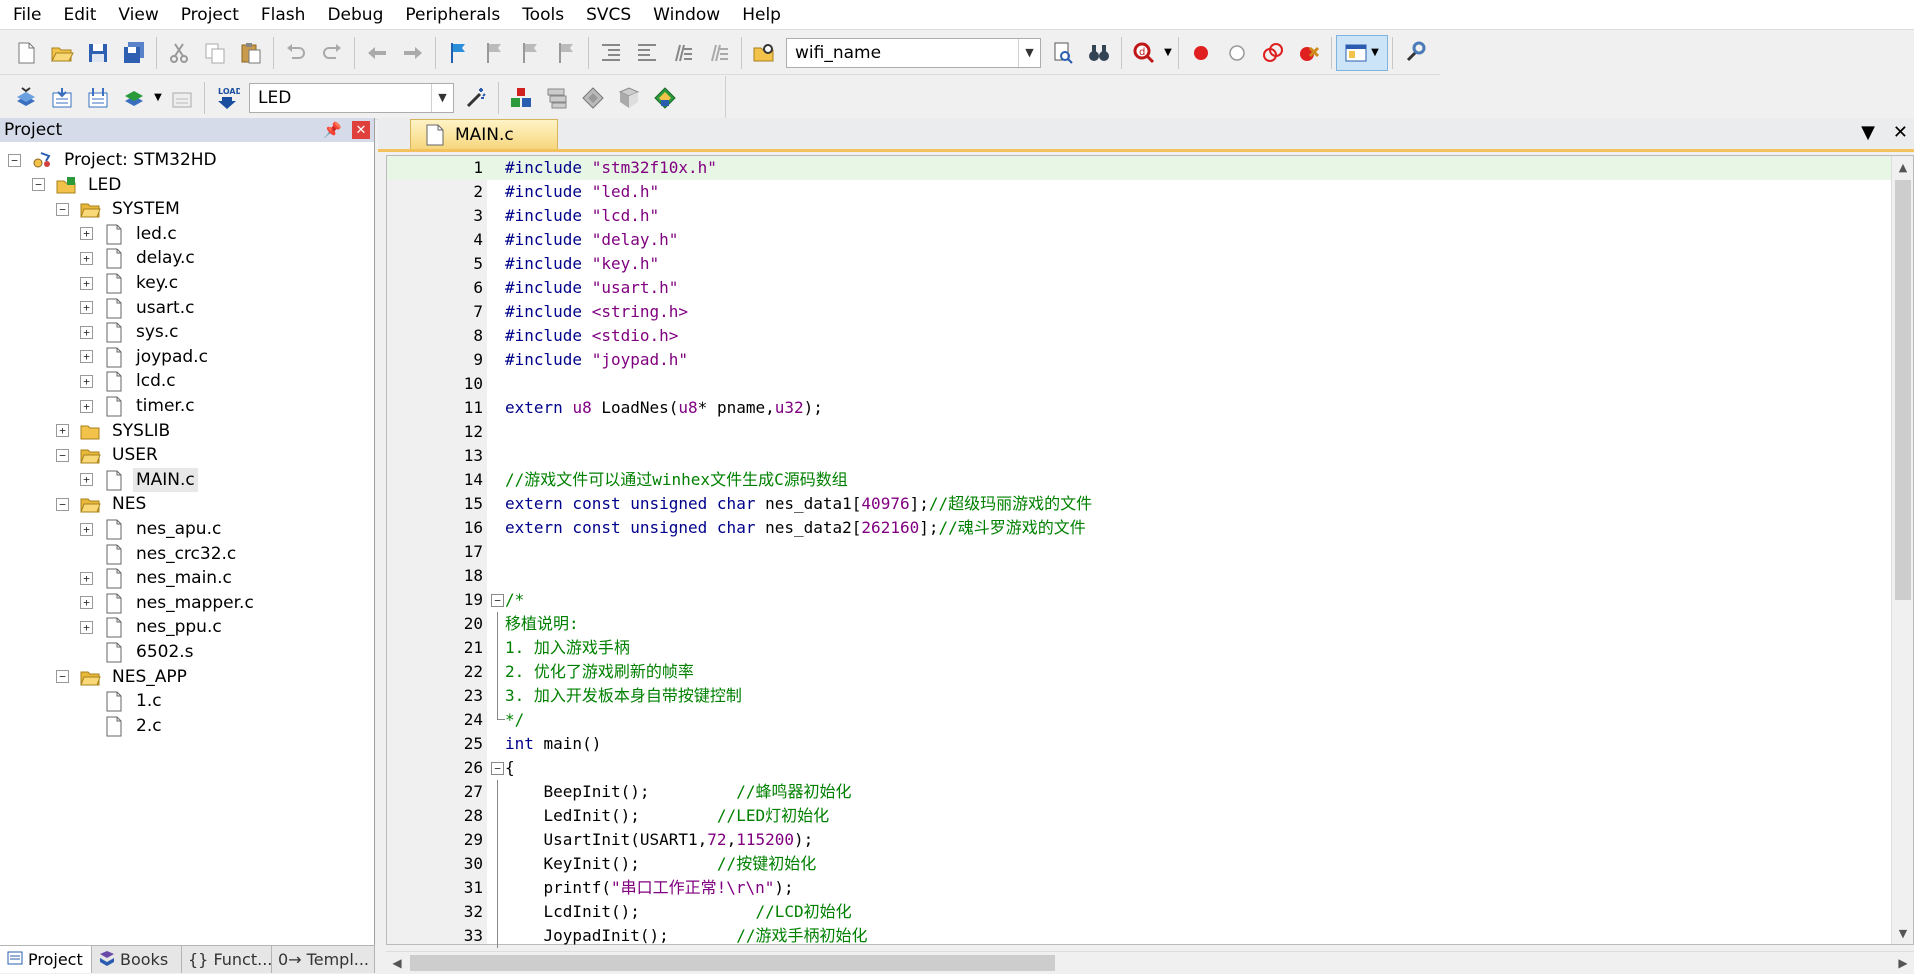  What do you see at coordinates (566, 53) in the screenshot?
I see `bookmark-clear-button` at bounding box center [566, 53].